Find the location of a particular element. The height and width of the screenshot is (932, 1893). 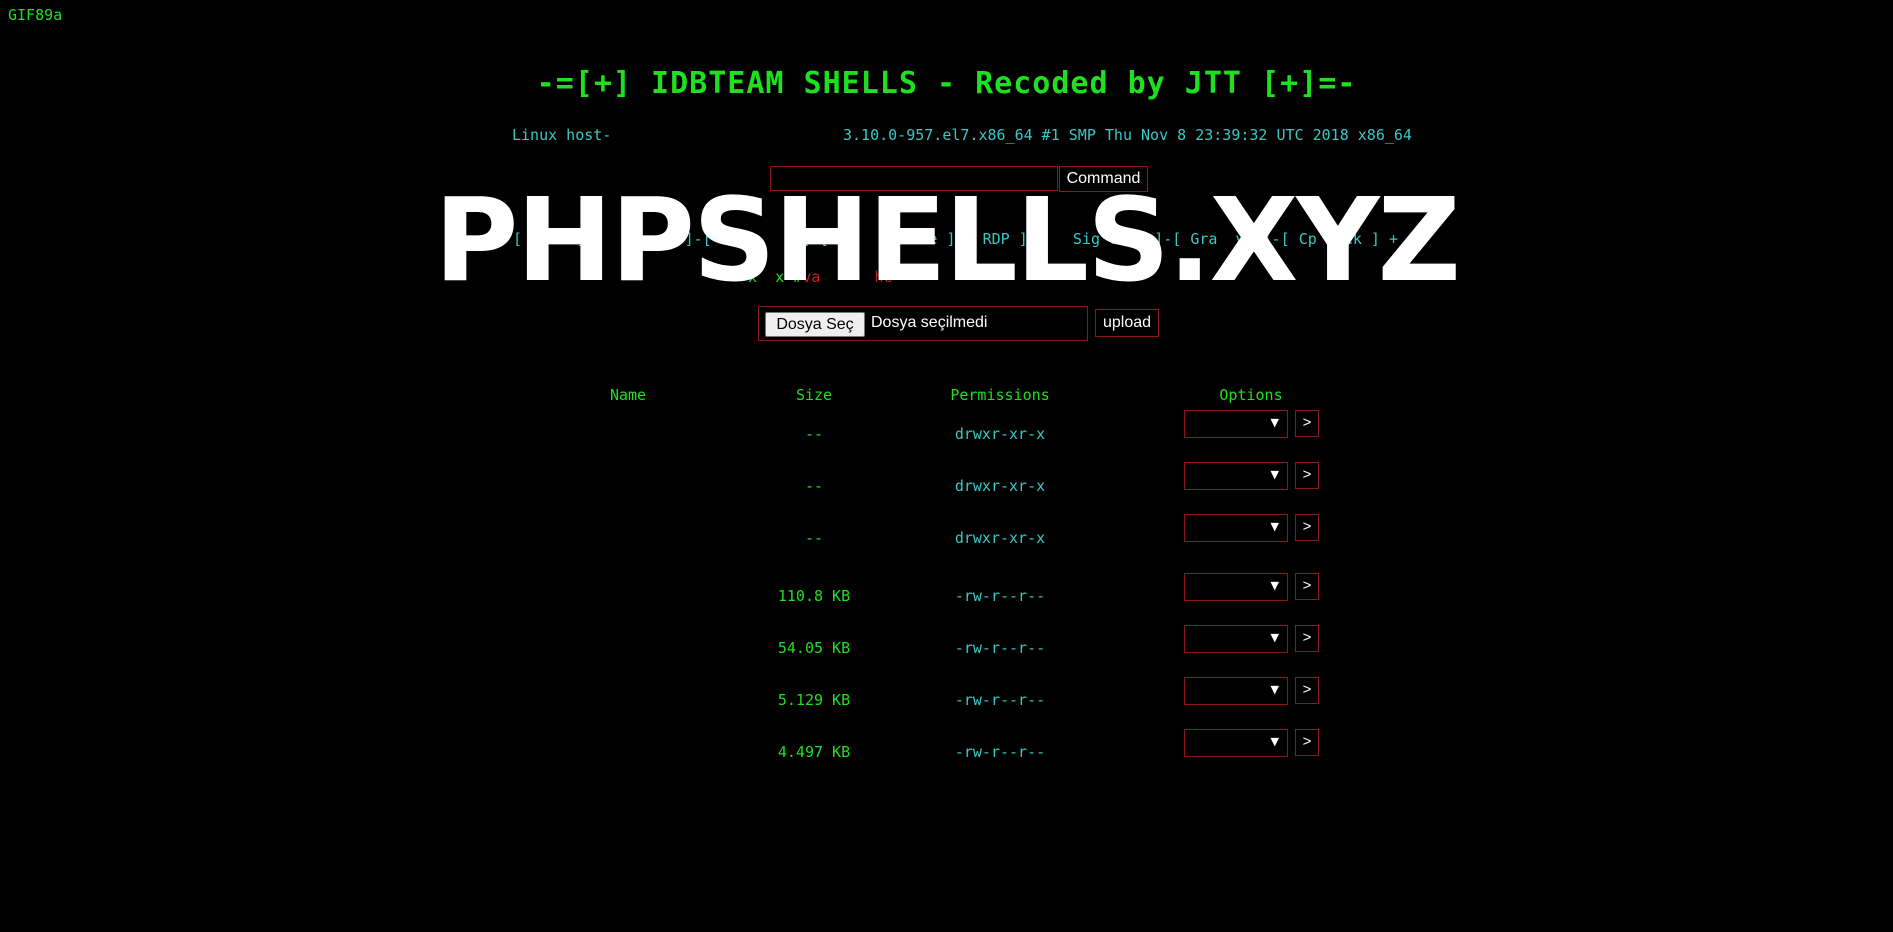

file-size: 110.8 KB is located at coordinates (814, 596).